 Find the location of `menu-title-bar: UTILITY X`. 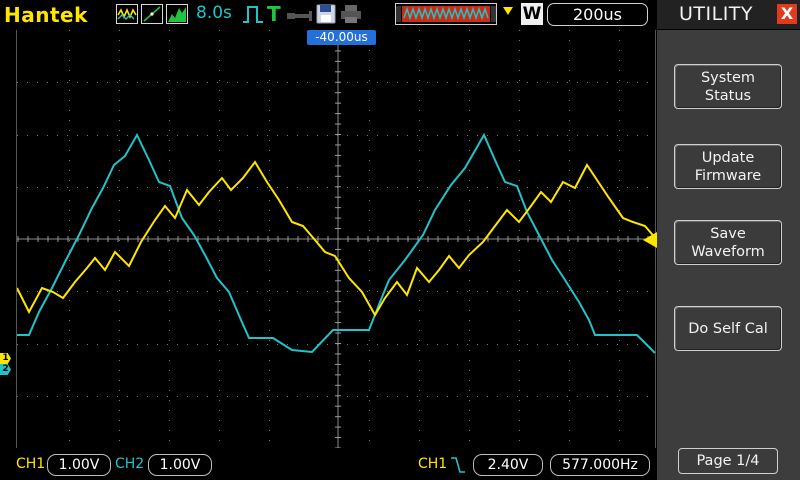

menu-title-bar: UTILITY X is located at coordinates (728, 14).